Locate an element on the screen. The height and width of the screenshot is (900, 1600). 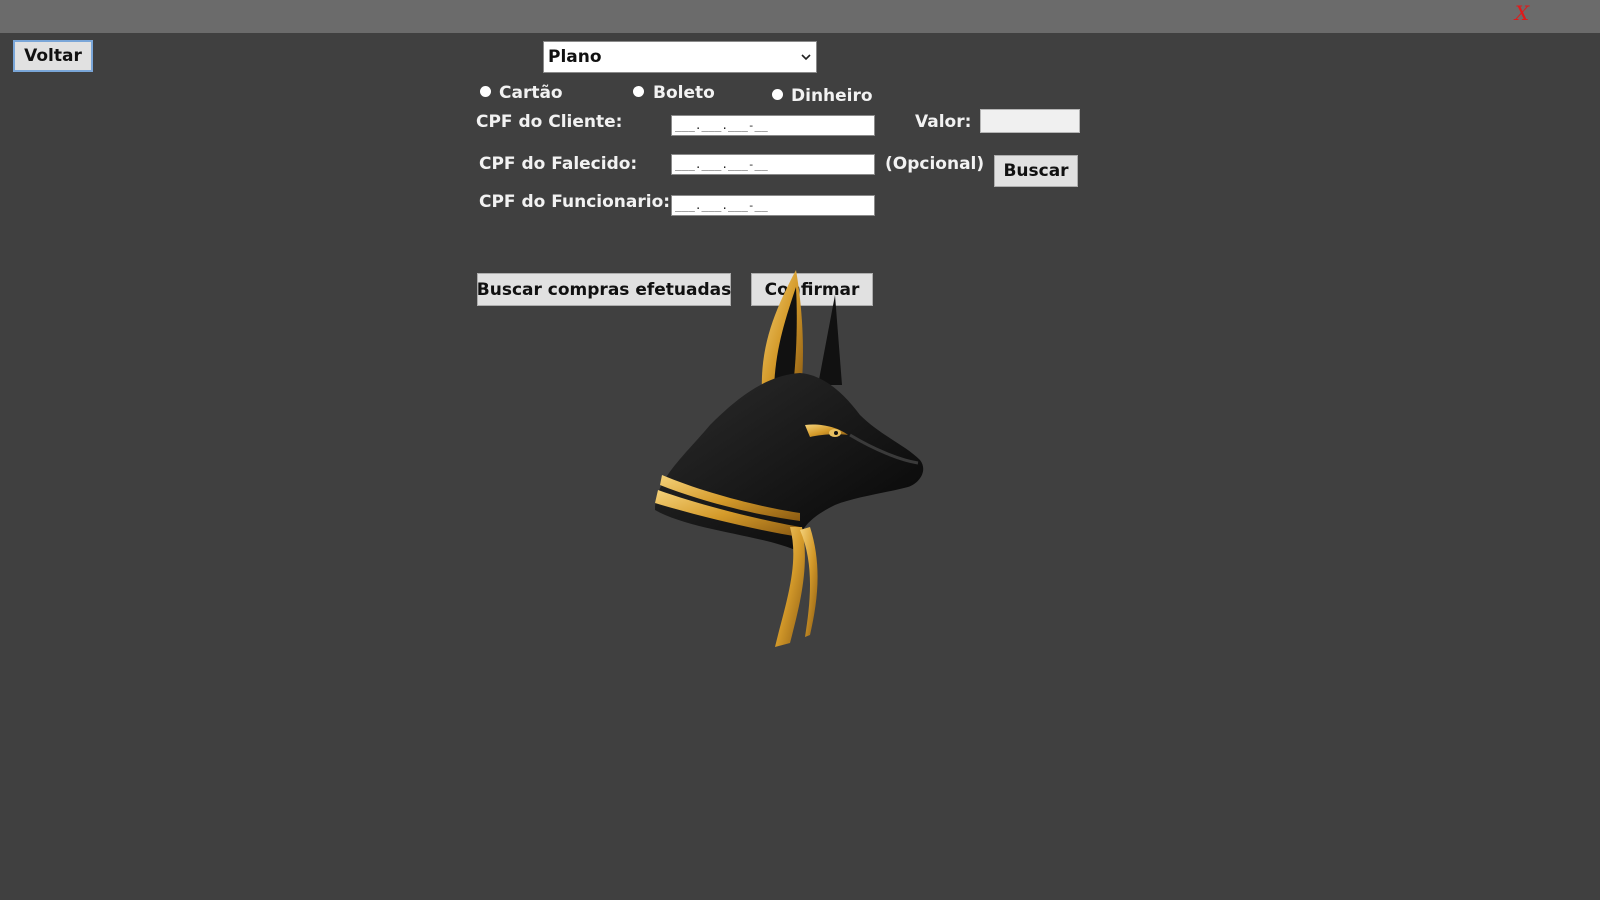
radio-boleto-label: Boleto is located at coordinates (684, 93).